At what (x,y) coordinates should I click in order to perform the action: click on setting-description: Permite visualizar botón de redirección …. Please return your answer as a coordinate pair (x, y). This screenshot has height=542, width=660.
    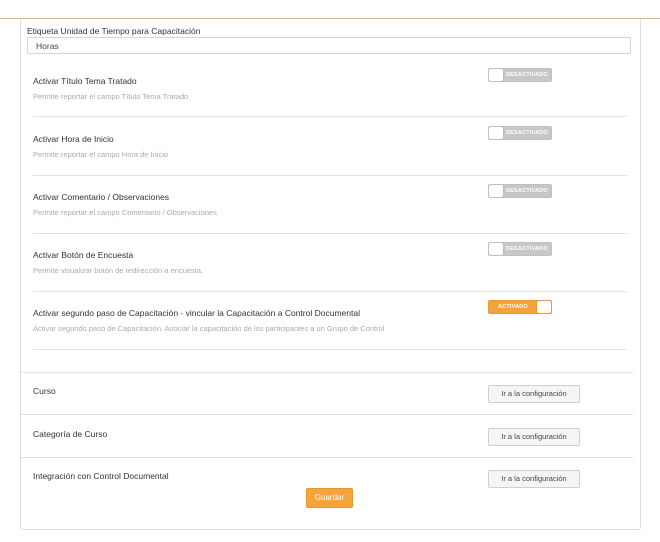
    Looking at the image, I should click on (118, 270).